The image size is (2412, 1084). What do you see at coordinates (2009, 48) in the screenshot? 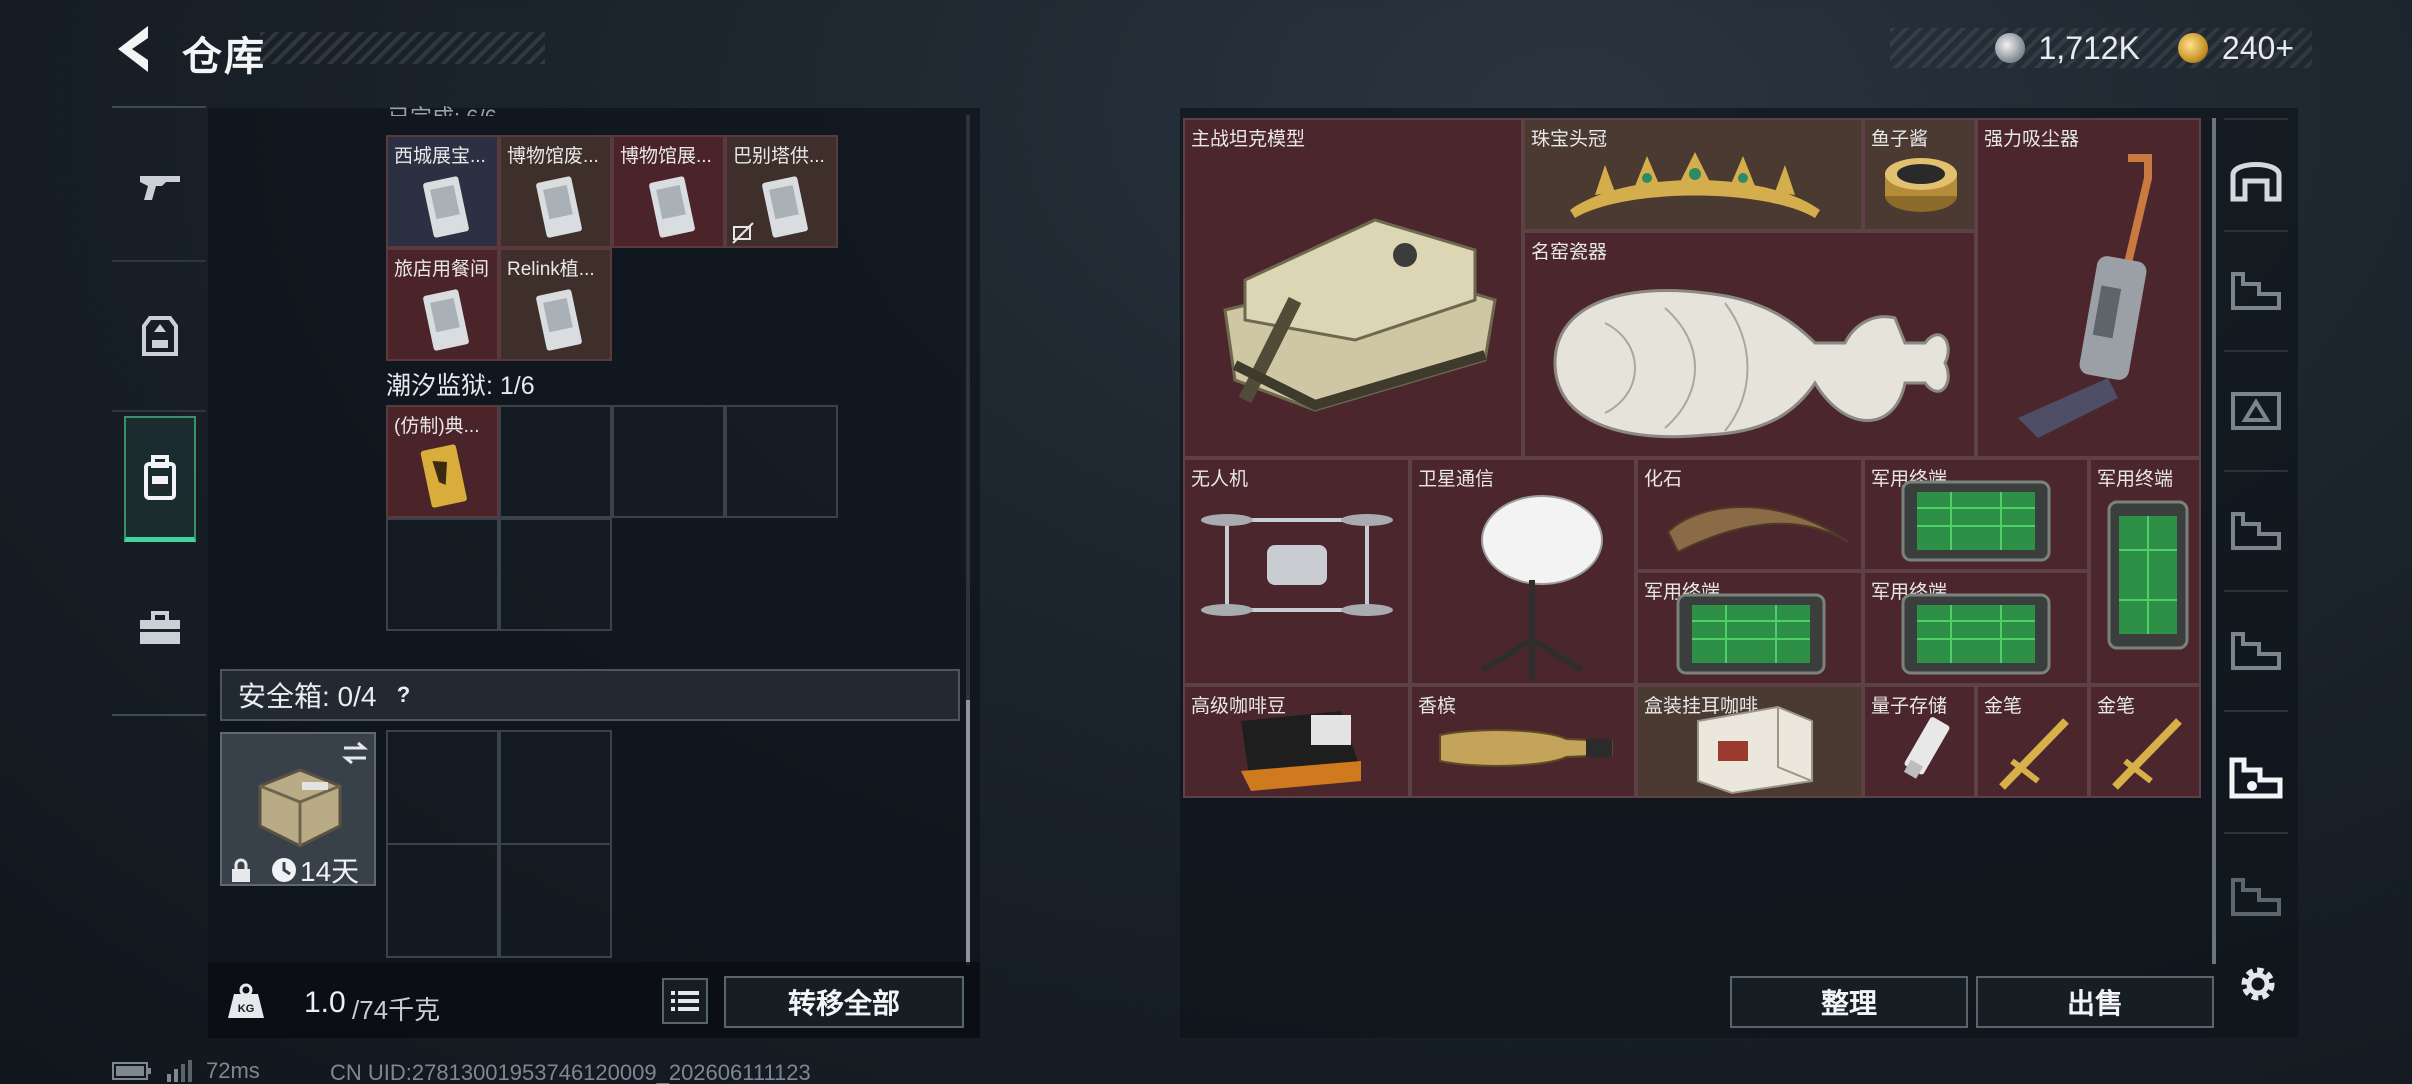
I see `silver-coin-icon` at bounding box center [2009, 48].